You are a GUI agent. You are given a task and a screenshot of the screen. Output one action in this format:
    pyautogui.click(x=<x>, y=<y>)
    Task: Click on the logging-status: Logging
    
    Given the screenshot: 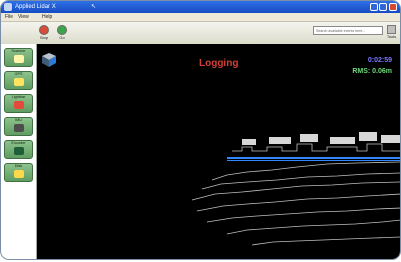 What is the action you would take?
    pyautogui.click(x=219, y=63)
    